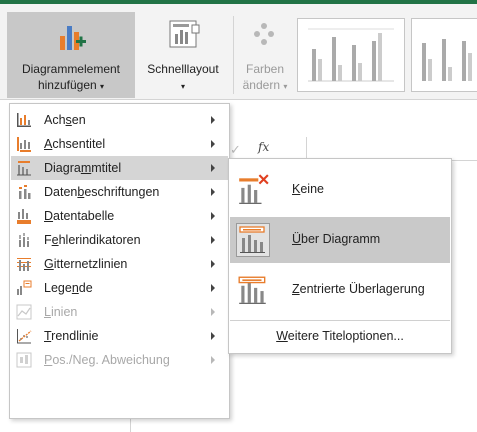 The width and height of the screenshot is (477, 432). Describe the element at coordinates (25, 192) in the screenshot. I see `data-labels-icon` at that location.